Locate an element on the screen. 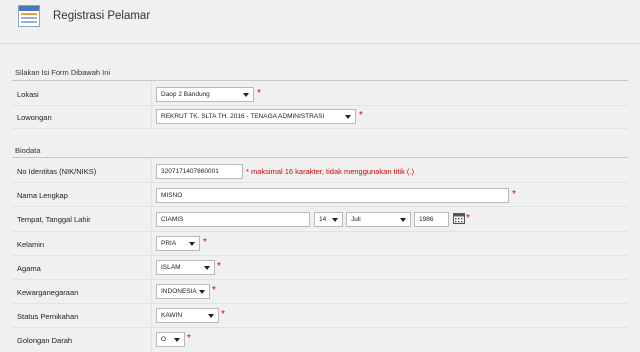  nama-input: MISNO is located at coordinates (332, 195).